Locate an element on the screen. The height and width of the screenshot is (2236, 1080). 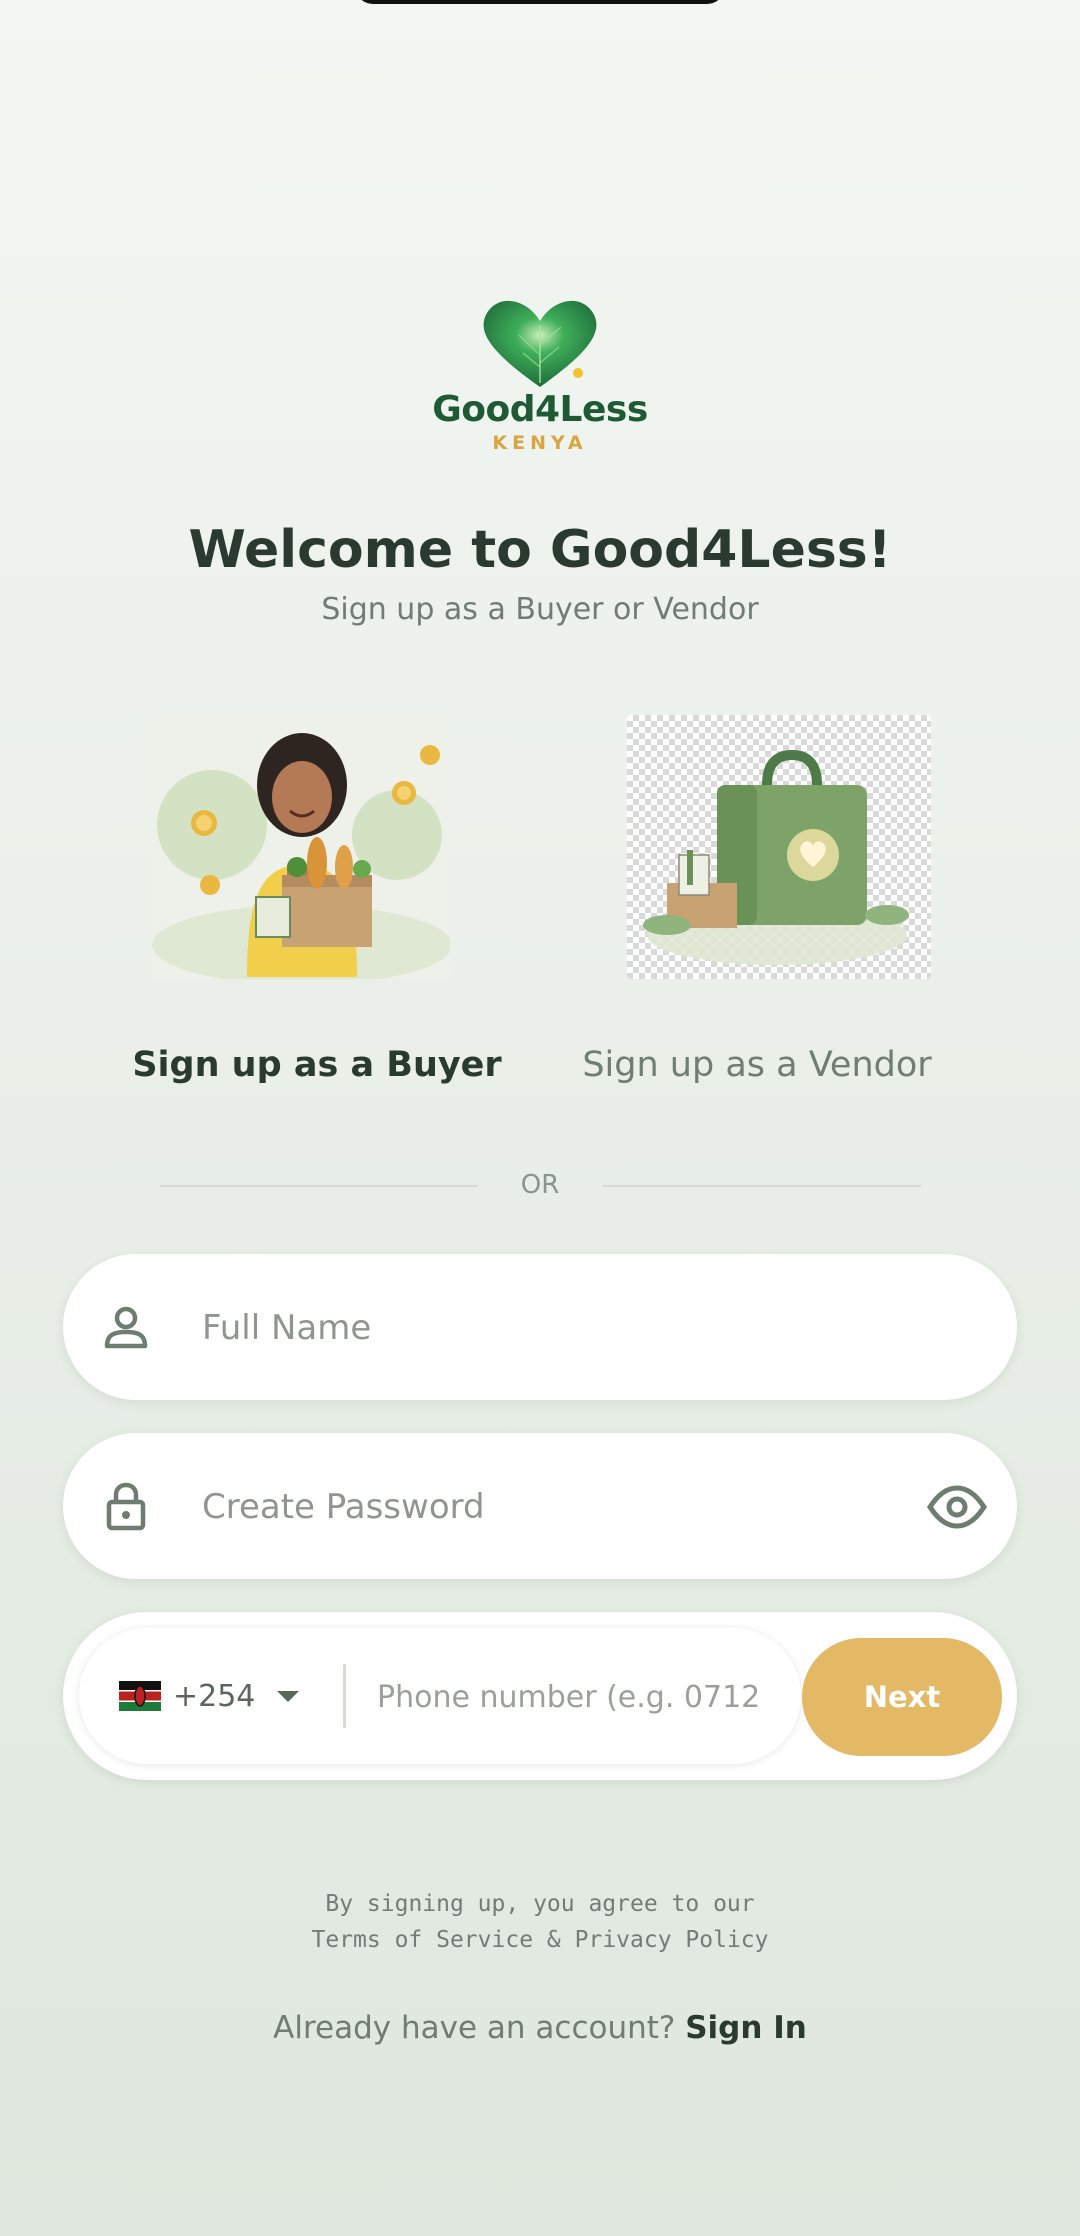
signup-buyer-option: Sign up as a Buyer is located at coordinates (317, 1065).